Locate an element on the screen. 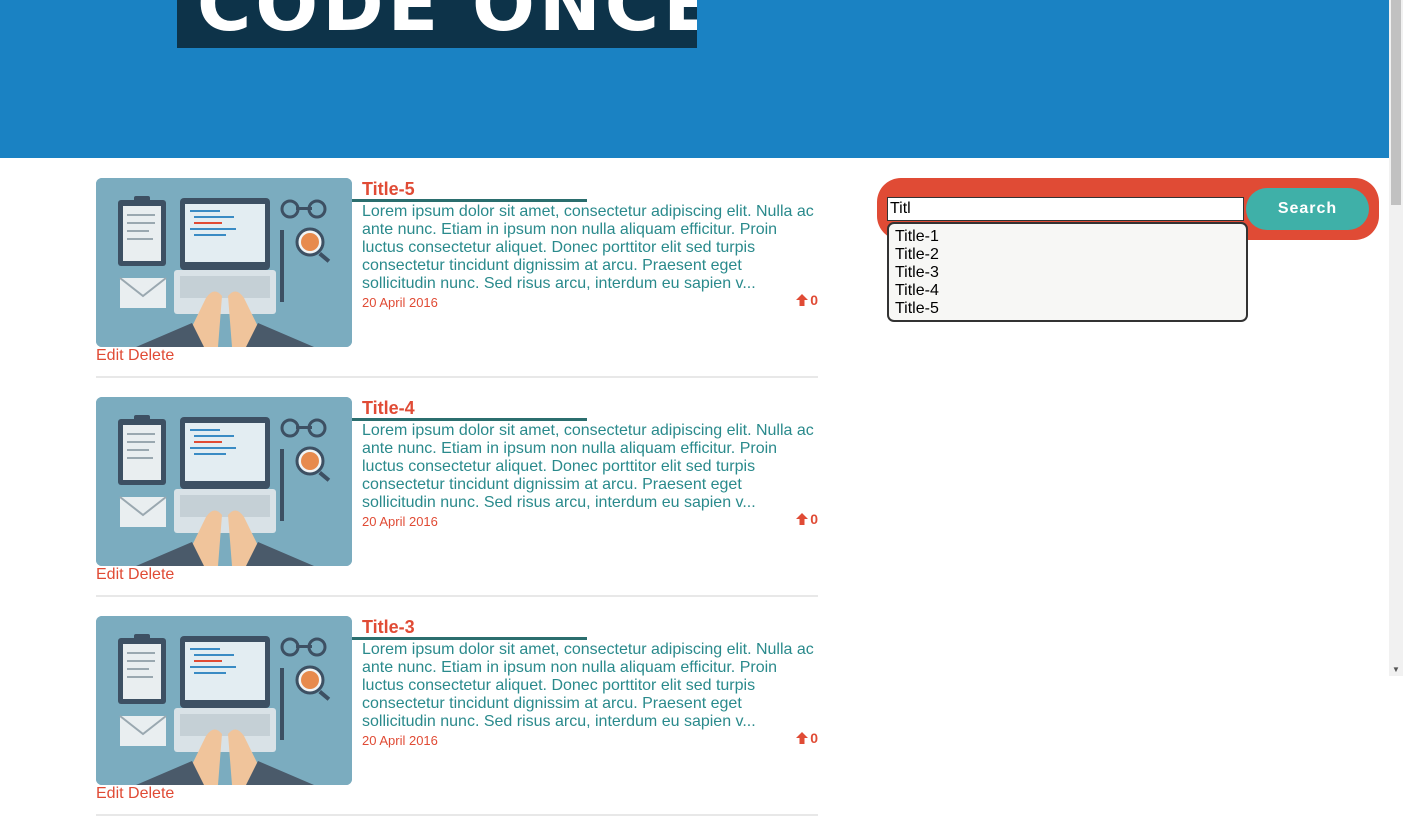 Image resolution: width=1403 pixels, height=835 pixels. suggestion-item: Title-3 is located at coordinates (1070, 273).